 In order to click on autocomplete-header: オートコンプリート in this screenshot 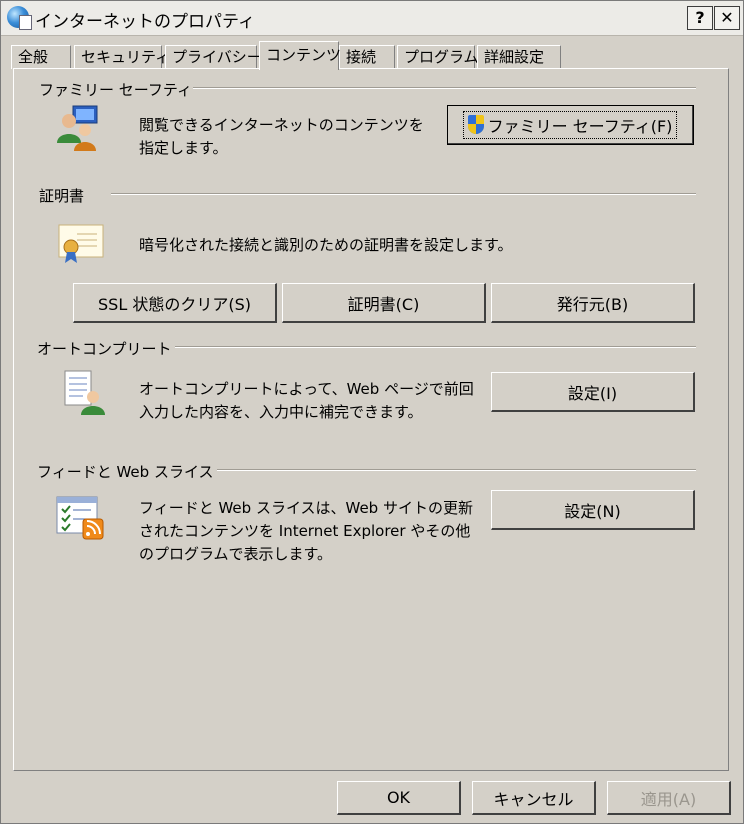, I will do `click(104, 349)`.